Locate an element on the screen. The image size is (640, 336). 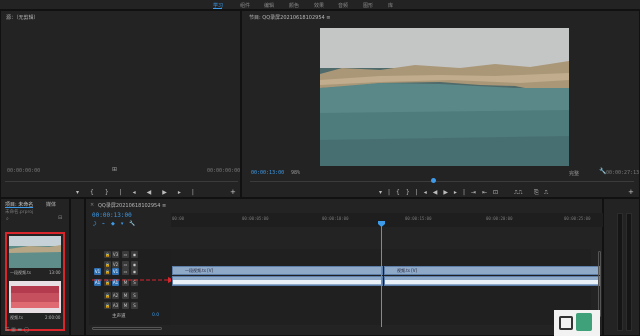
project-item-duration: 2:00:00 is located at coordinates (53, 317).